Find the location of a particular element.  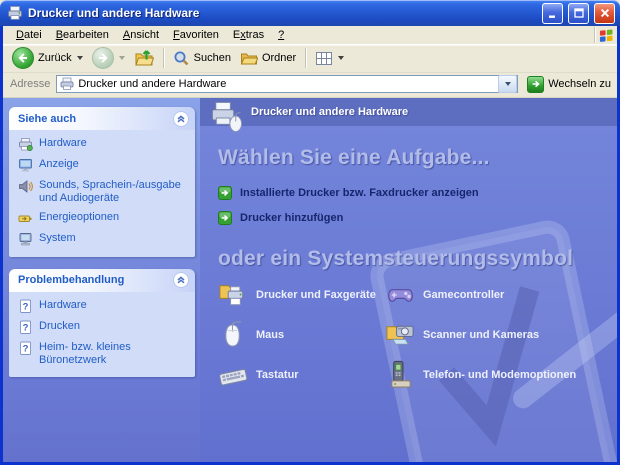

troubleshoot-header: Problembehandlung is located at coordinates (102, 280).